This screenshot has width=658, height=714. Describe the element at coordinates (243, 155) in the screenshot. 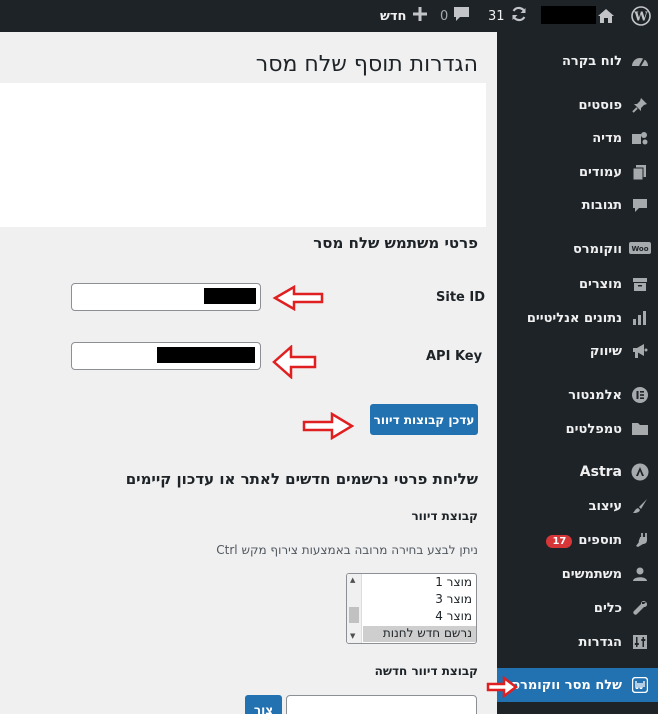

I see `notice-area` at that location.